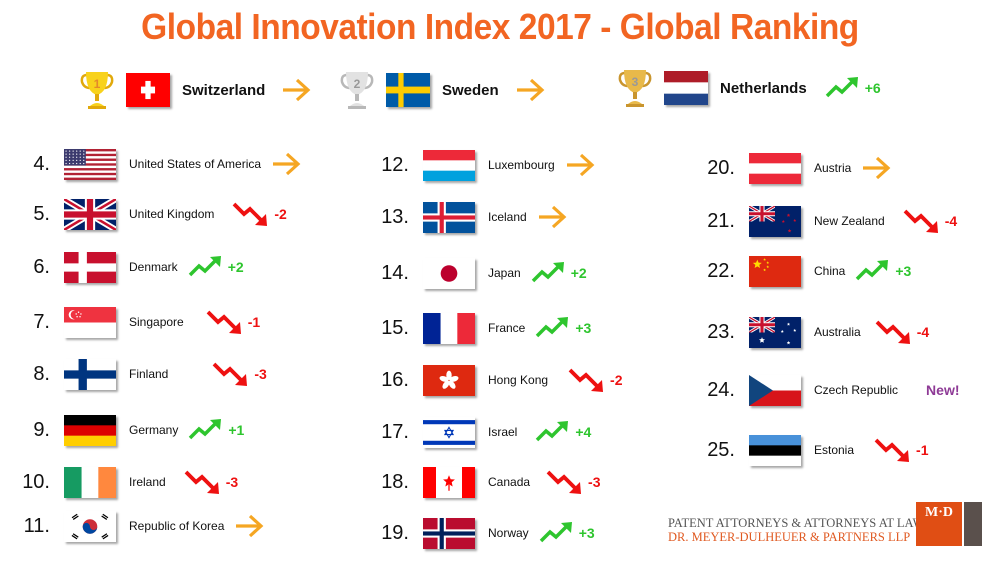 The image size is (1000, 563). What do you see at coordinates (41, 266) in the screenshot?
I see `rank-number: 6.` at bounding box center [41, 266].